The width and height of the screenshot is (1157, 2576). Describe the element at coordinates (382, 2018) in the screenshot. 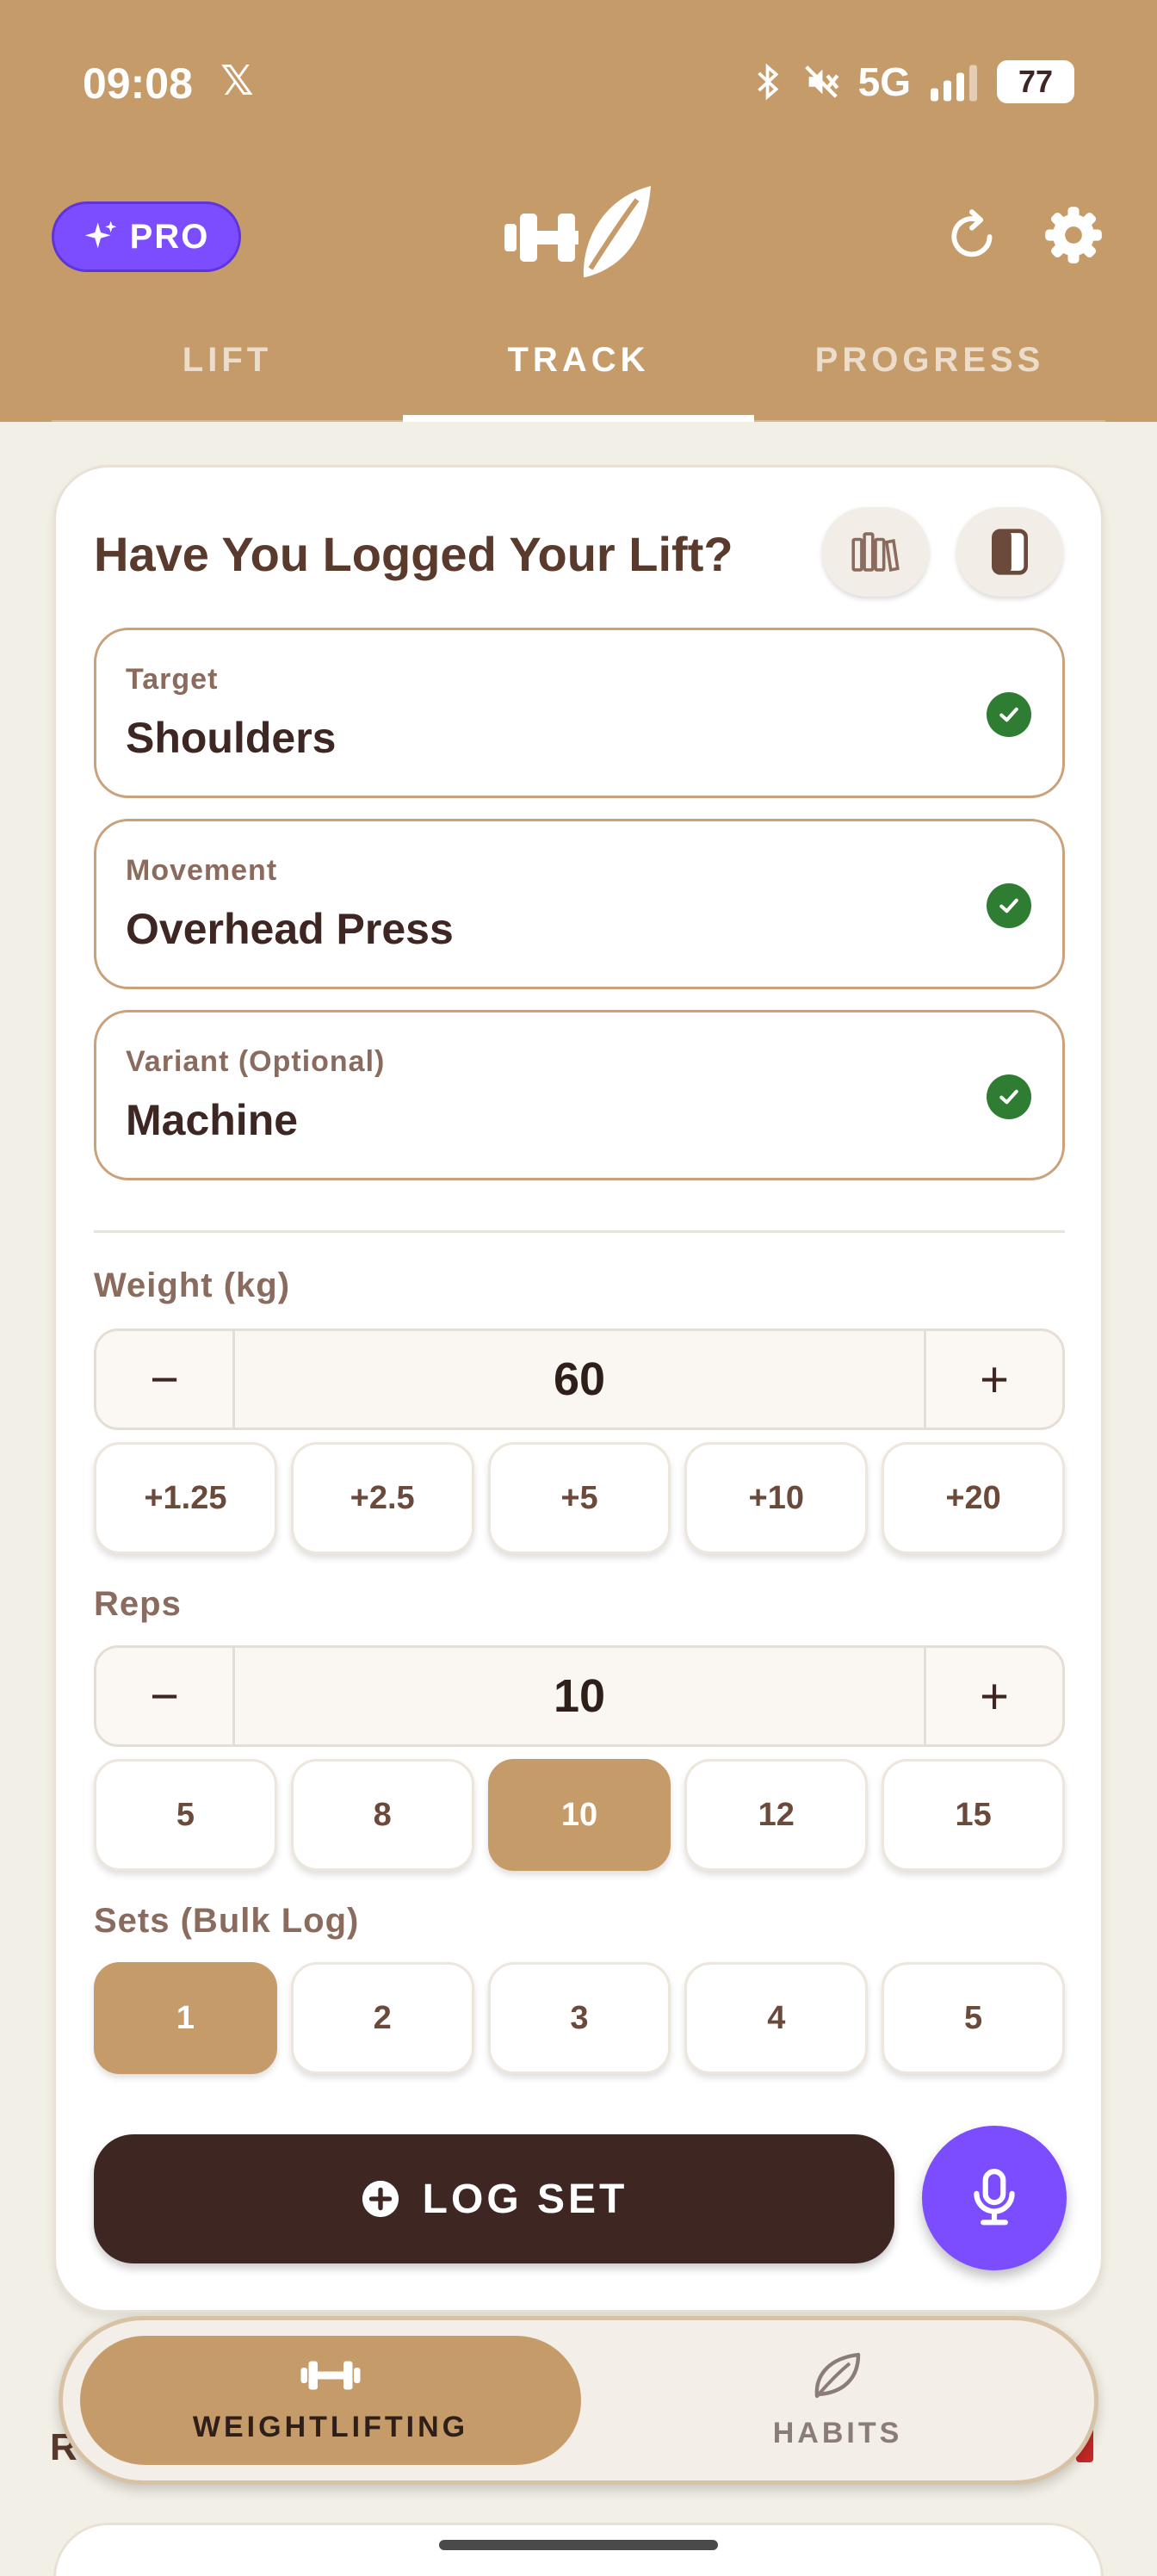

I see `sets-chip: 2` at that location.